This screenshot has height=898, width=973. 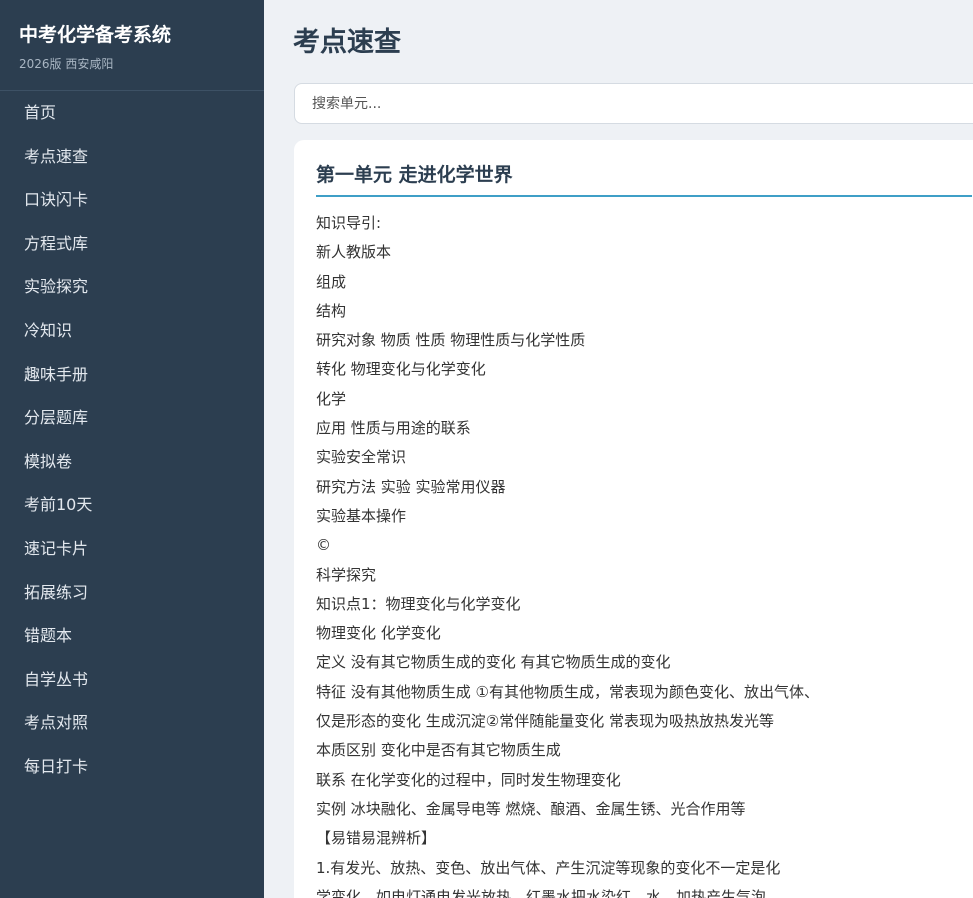 What do you see at coordinates (132, 157) in the screenshot?
I see `sidebar-item-quick-lookup: 考点速查` at bounding box center [132, 157].